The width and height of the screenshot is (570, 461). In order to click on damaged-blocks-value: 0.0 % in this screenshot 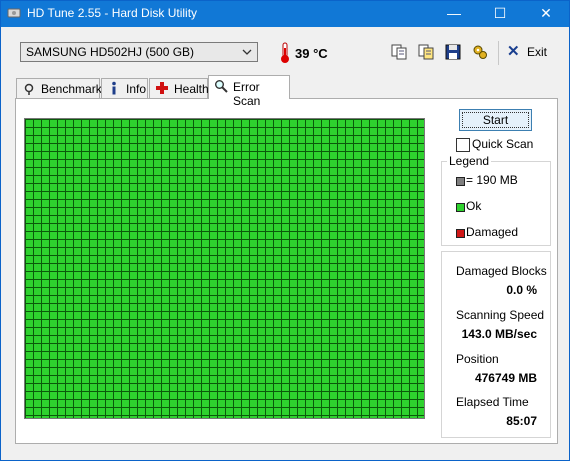, I will do `click(521, 290)`.